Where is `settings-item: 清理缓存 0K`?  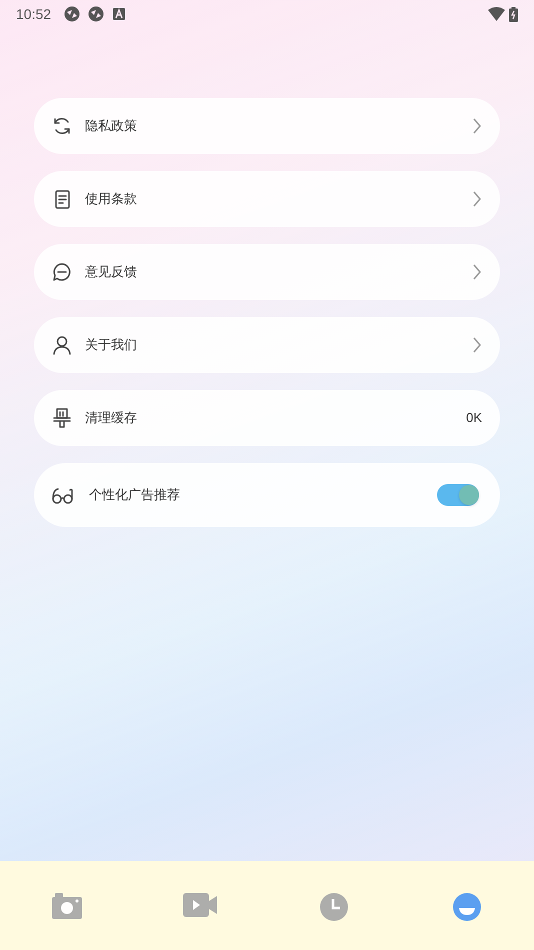 settings-item: 清理缓存 0K is located at coordinates (267, 418).